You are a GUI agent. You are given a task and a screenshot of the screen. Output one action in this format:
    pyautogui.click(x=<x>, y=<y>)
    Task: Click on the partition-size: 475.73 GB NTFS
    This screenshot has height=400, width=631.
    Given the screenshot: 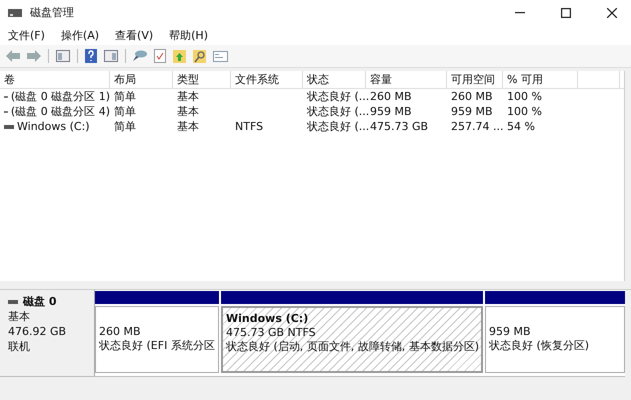 What is the action you would take?
    pyautogui.click(x=271, y=333)
    